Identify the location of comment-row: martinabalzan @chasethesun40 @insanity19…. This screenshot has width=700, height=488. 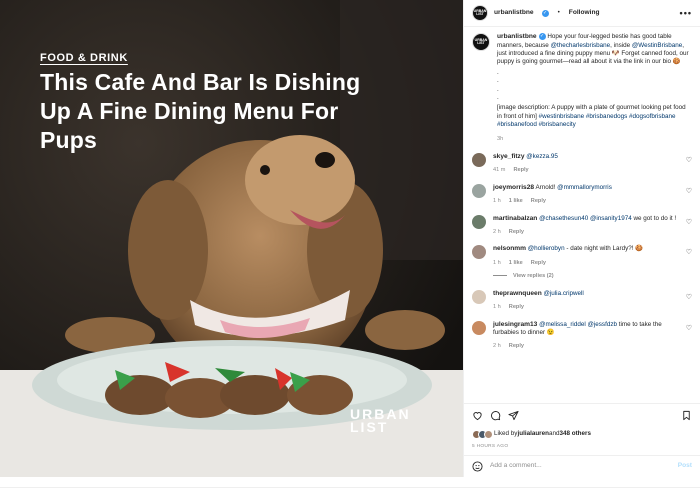
(582, 225).